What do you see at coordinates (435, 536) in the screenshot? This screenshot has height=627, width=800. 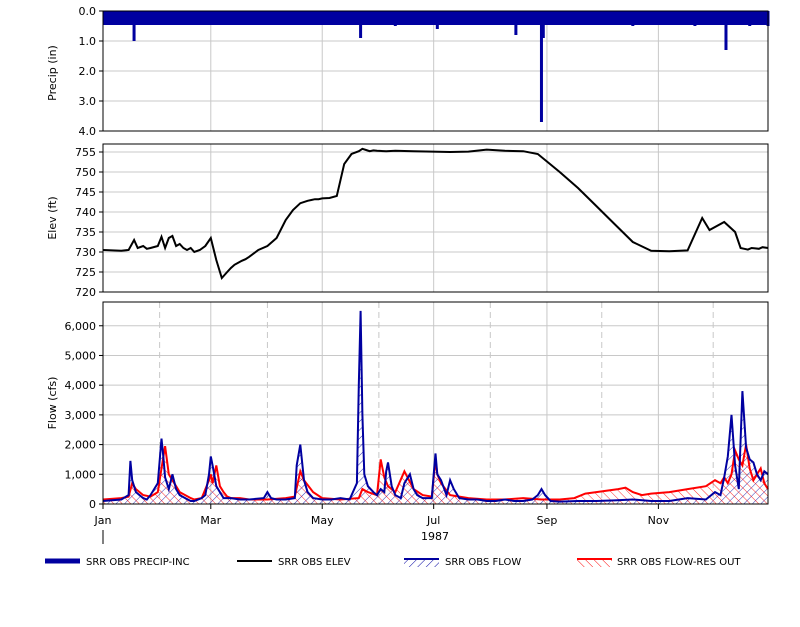 I see `x-axis-year-label: 1987` at bounding box center [435, 536].